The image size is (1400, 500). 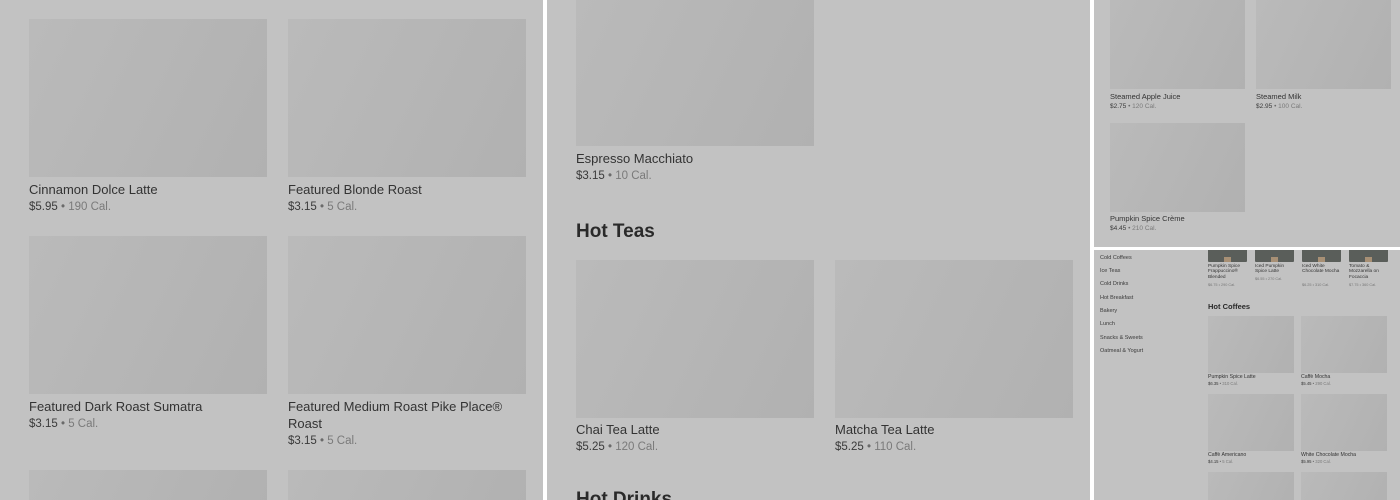 What do you see at coordinates (1114, 284) in the screenshot?
I see `sidebar-item-cold-drinks: Cold Drinks` at bounding box center [1114, 284].